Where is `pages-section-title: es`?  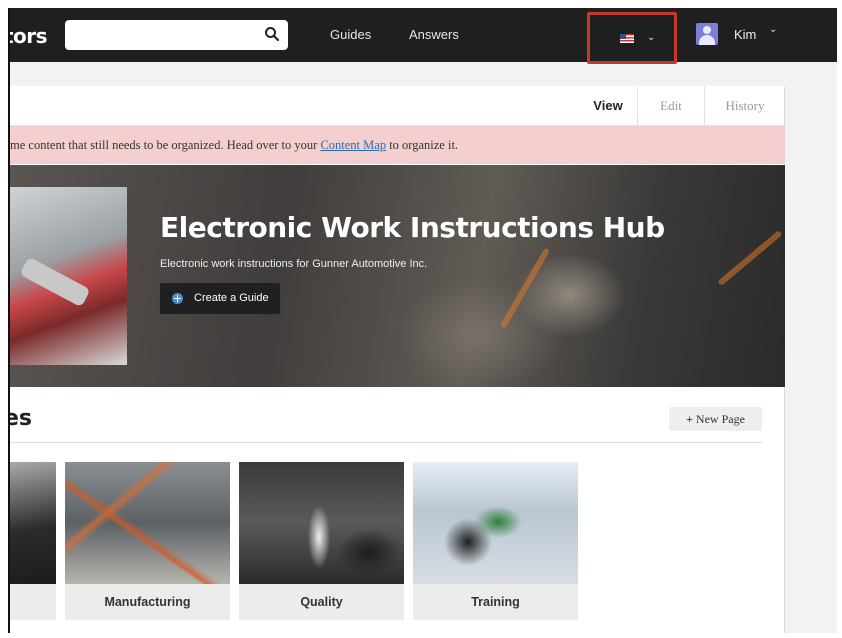
pages-section-title: es is located at coordinates (21, 418).